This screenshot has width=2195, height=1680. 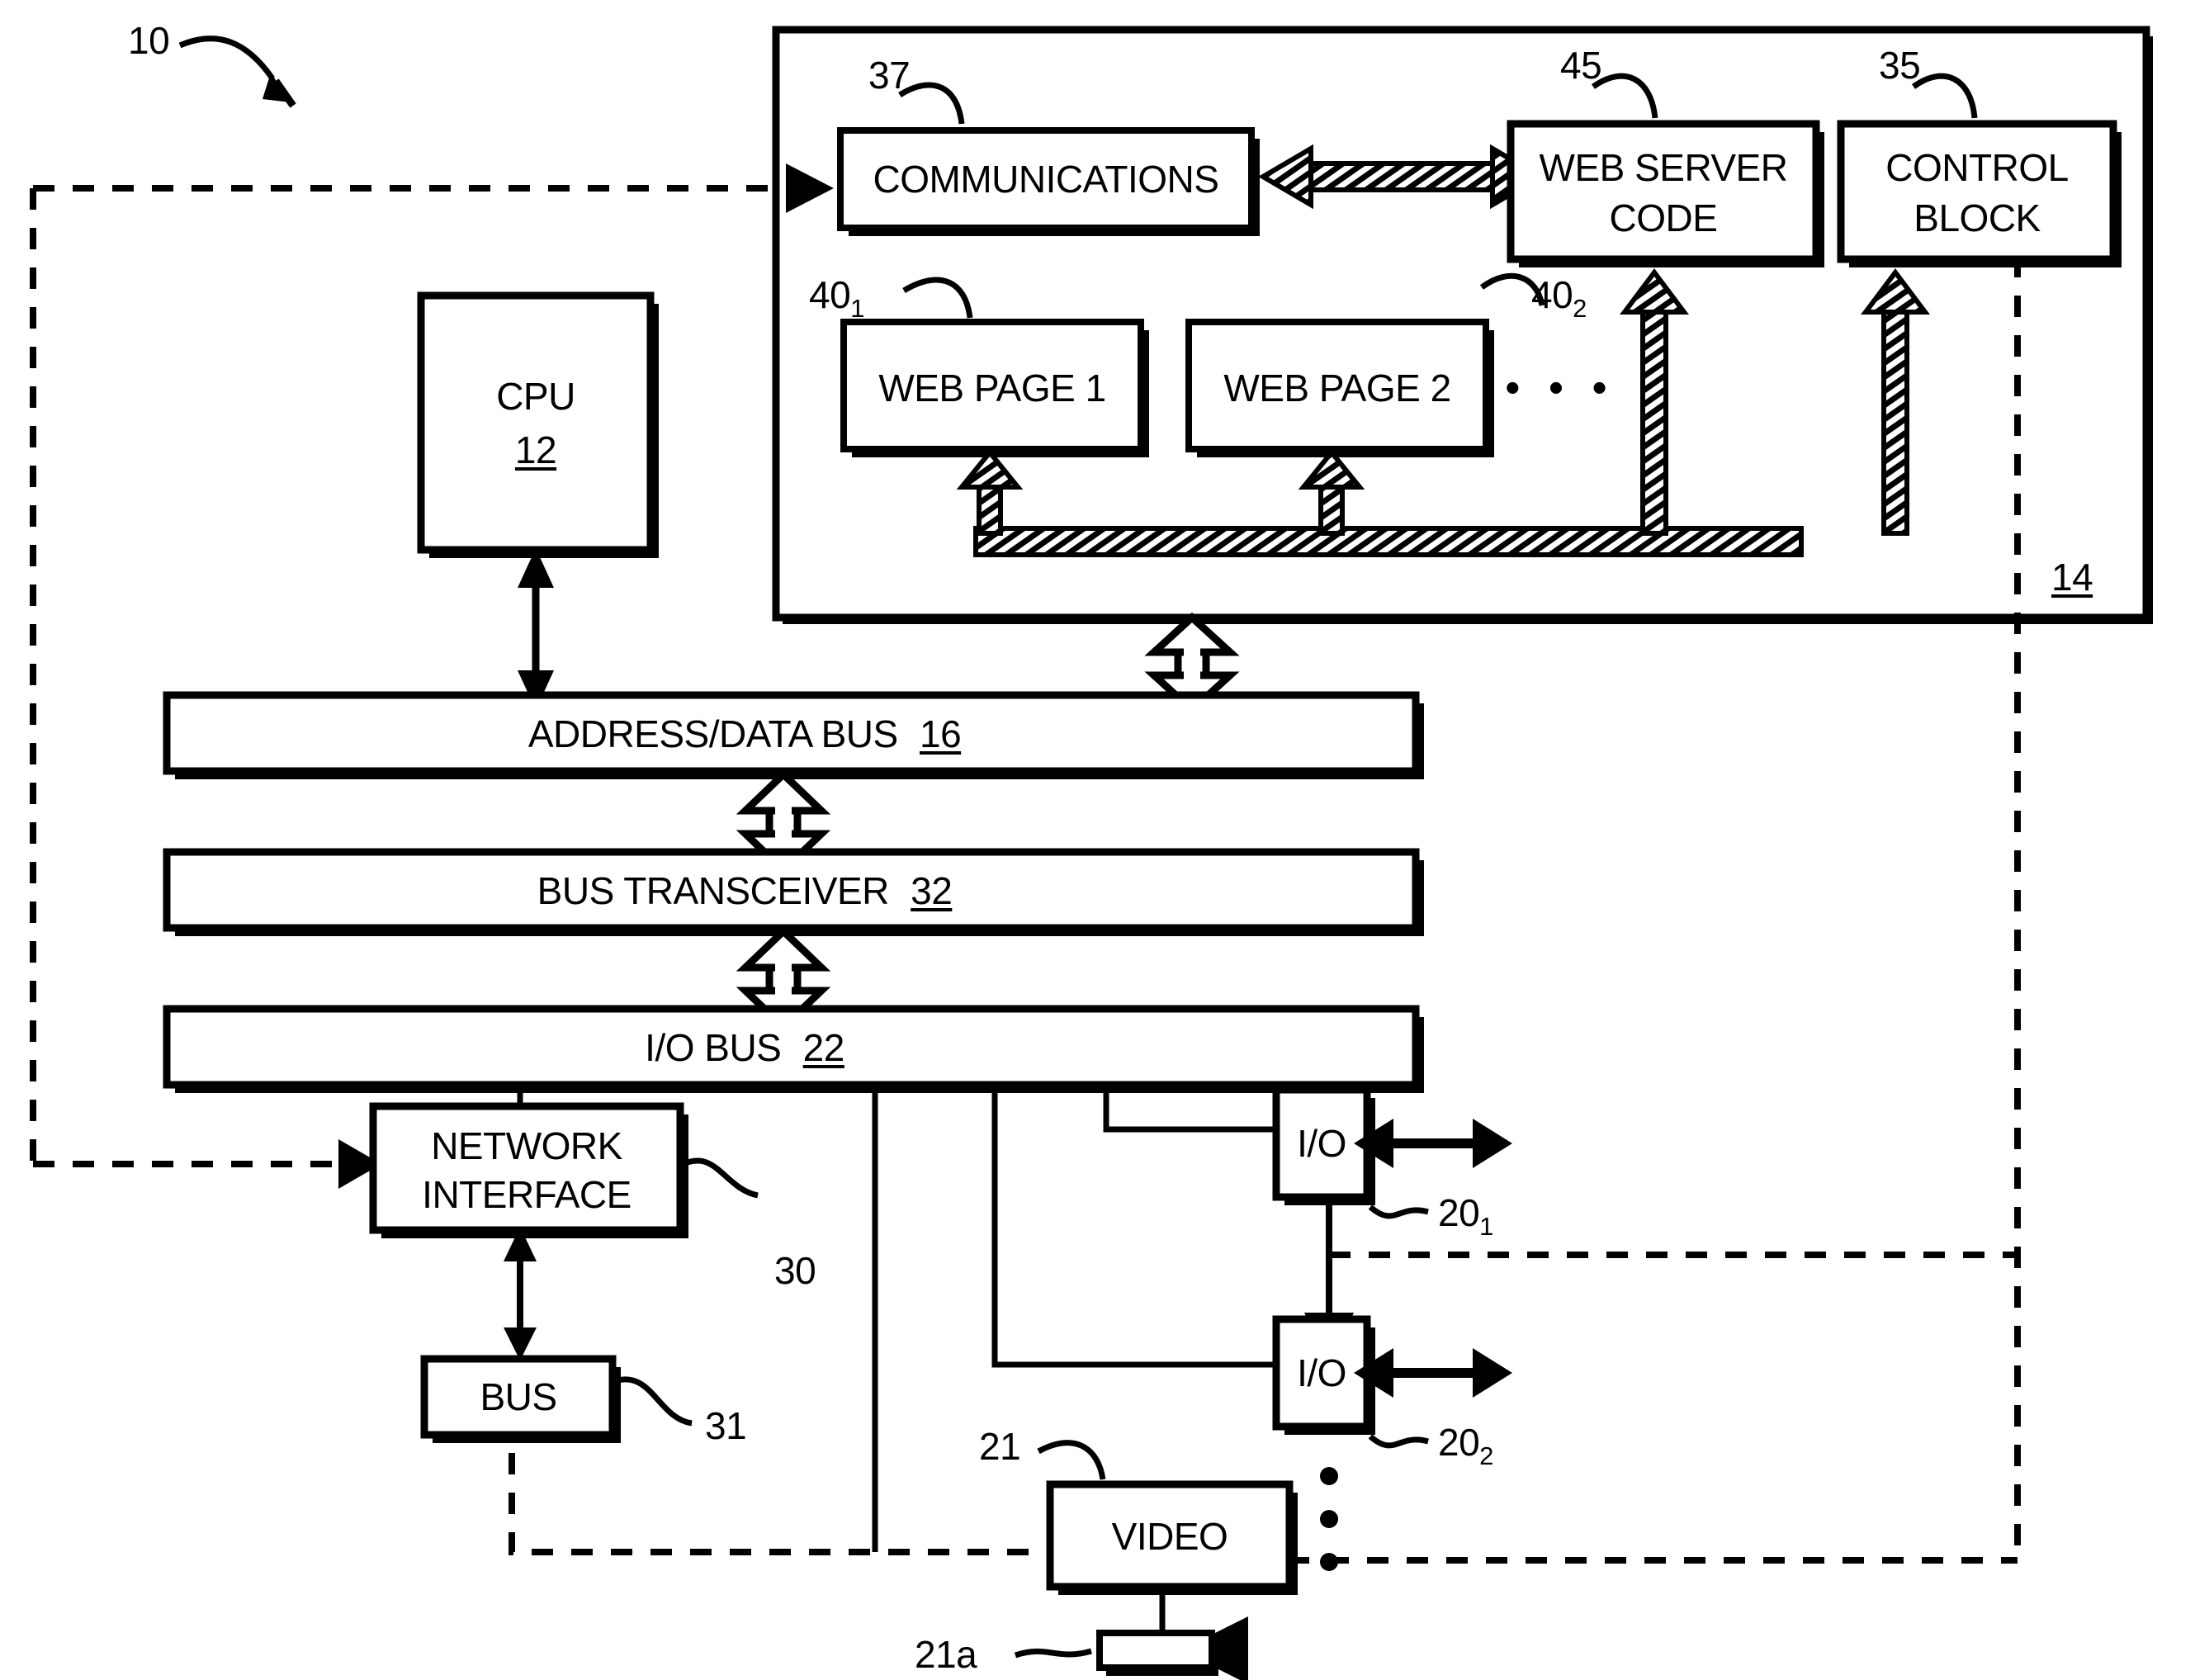 I want to click on web-server-code-label-line2: CODE, so click(x=1664, y=217).